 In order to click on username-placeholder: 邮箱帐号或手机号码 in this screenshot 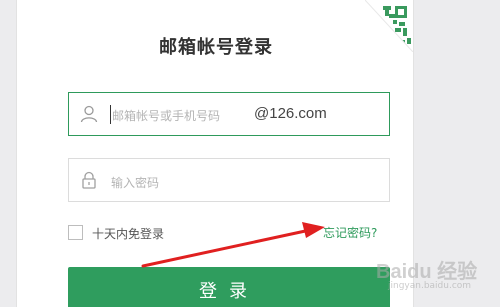, I will do `click(166, 116)`.